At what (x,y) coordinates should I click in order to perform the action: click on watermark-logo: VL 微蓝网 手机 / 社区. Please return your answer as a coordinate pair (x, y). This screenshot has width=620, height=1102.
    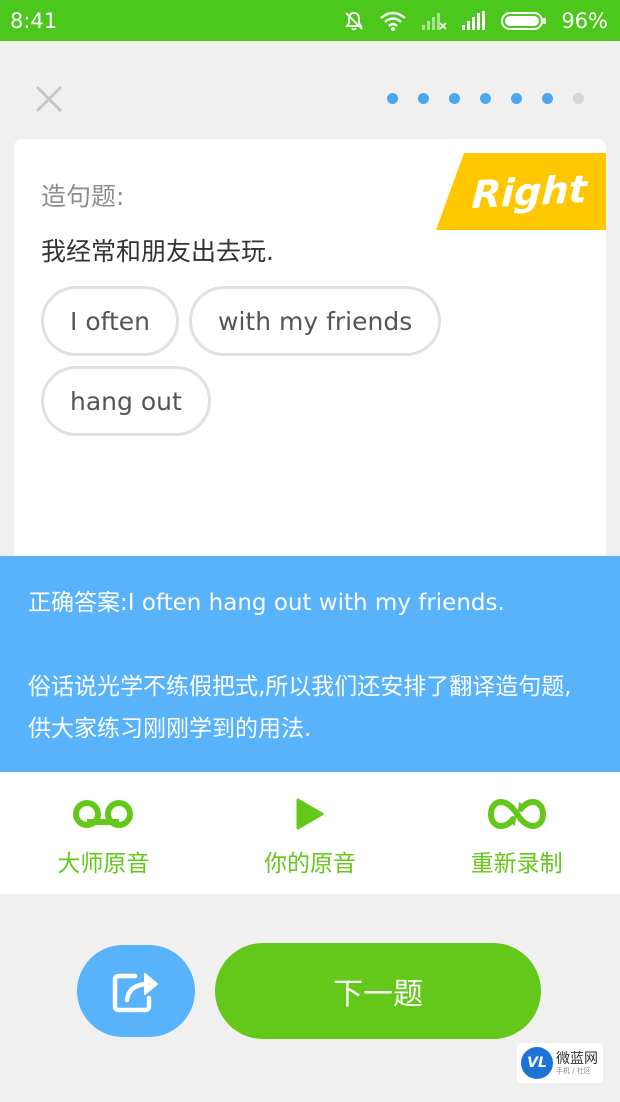
    Looking at the image, I should click on (560, 1063).